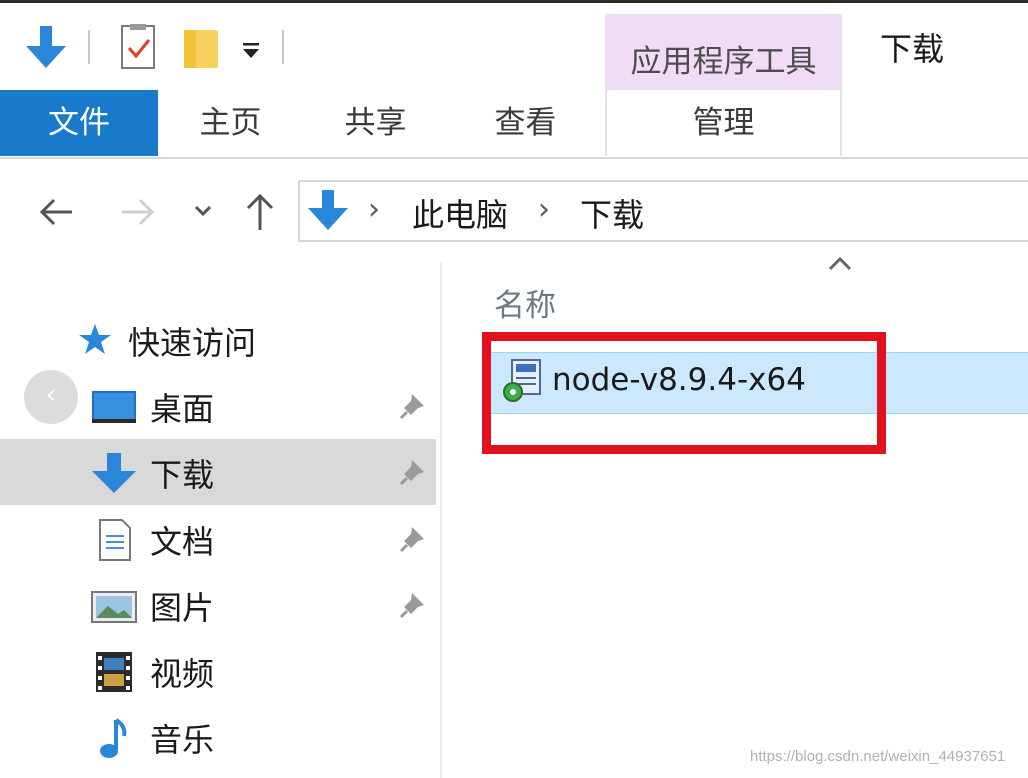 Image resolution: width=1028 pixels, height=778 pixels. What do you see at coordinates (201, 48) in the screenshot?
I see `new-folder-icon` at bounding box center [201, 48].